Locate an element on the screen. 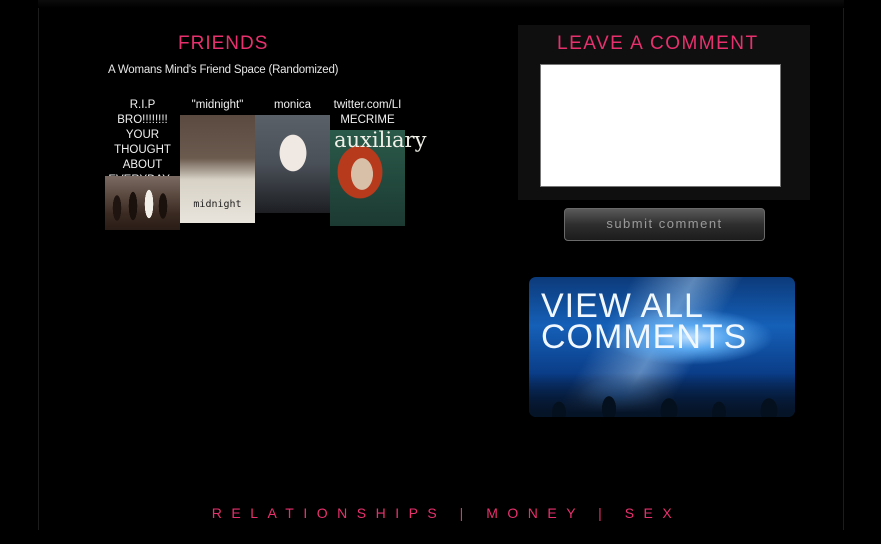 This screenshot has width=881, height=544. friend-item-monica: monica is located at coordinates (292, 155).